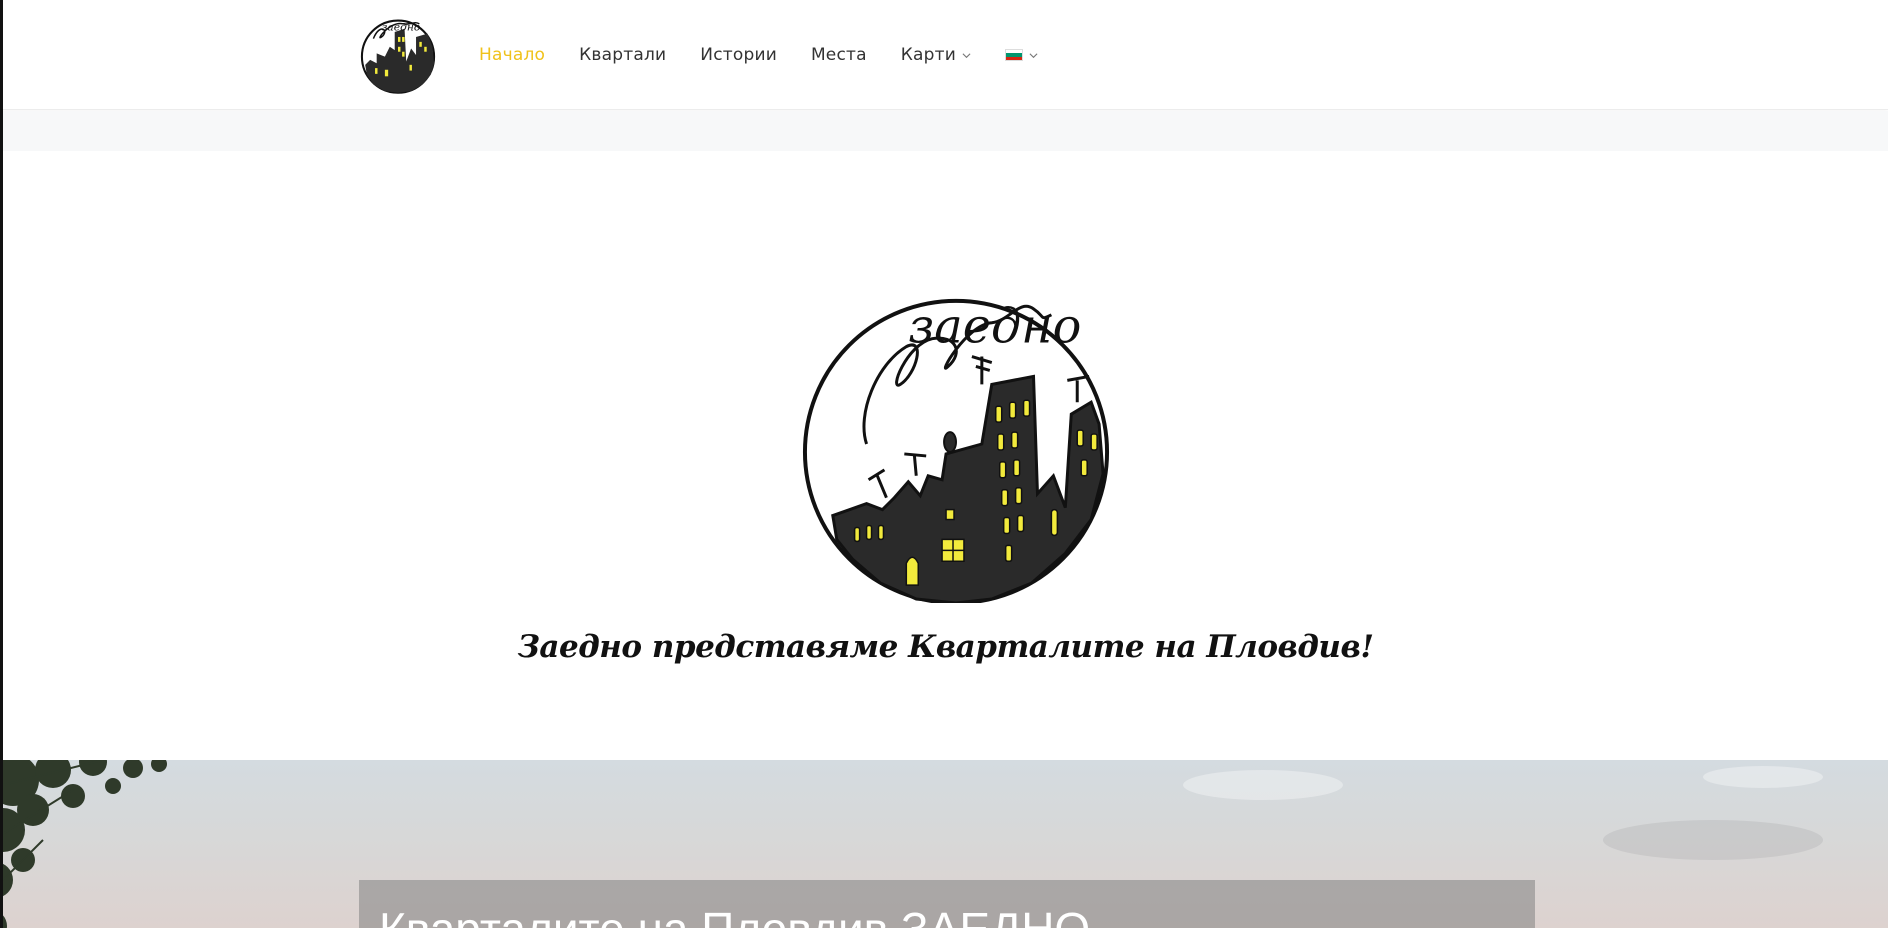  Describe the element at coordinates (734, 915) in the screenshot. I see `section-title: Кварталите на Пловдив ЗАЕДНО` at that location.